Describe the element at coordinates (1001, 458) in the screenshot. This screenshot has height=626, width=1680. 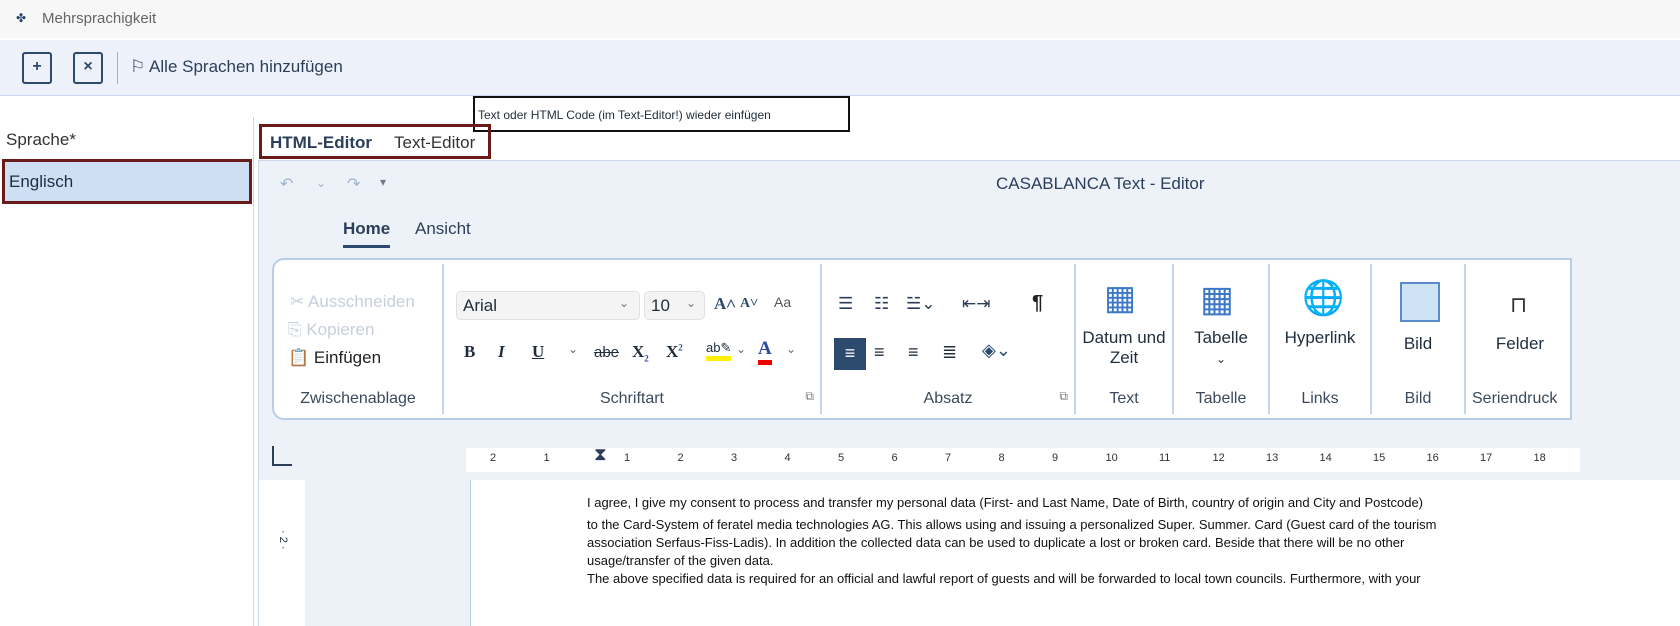
I see `ruler-tick-label: 8` at that location.